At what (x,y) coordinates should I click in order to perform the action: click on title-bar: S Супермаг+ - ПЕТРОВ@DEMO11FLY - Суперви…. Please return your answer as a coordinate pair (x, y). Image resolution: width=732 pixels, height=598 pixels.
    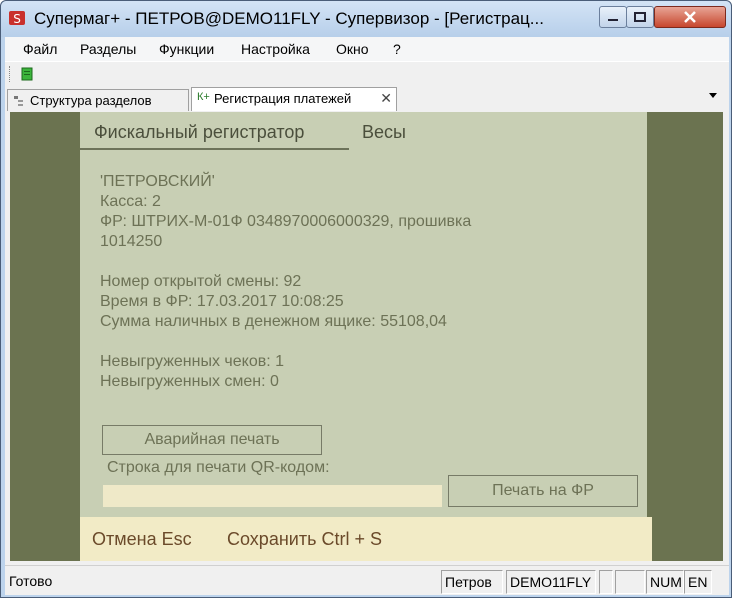
    Looking at the image, I should click on (366, 19).